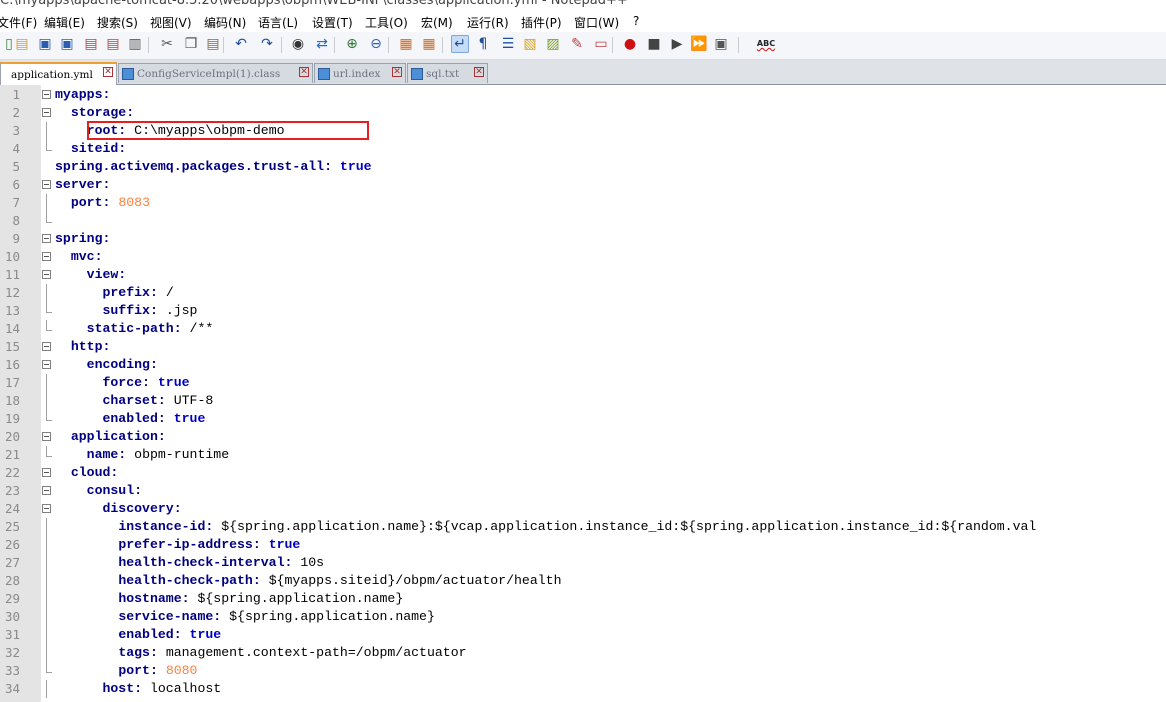  Describe the element at coordinates (278, 22) in the screenshot. I see `menu-language: 语言(L)` at that location.